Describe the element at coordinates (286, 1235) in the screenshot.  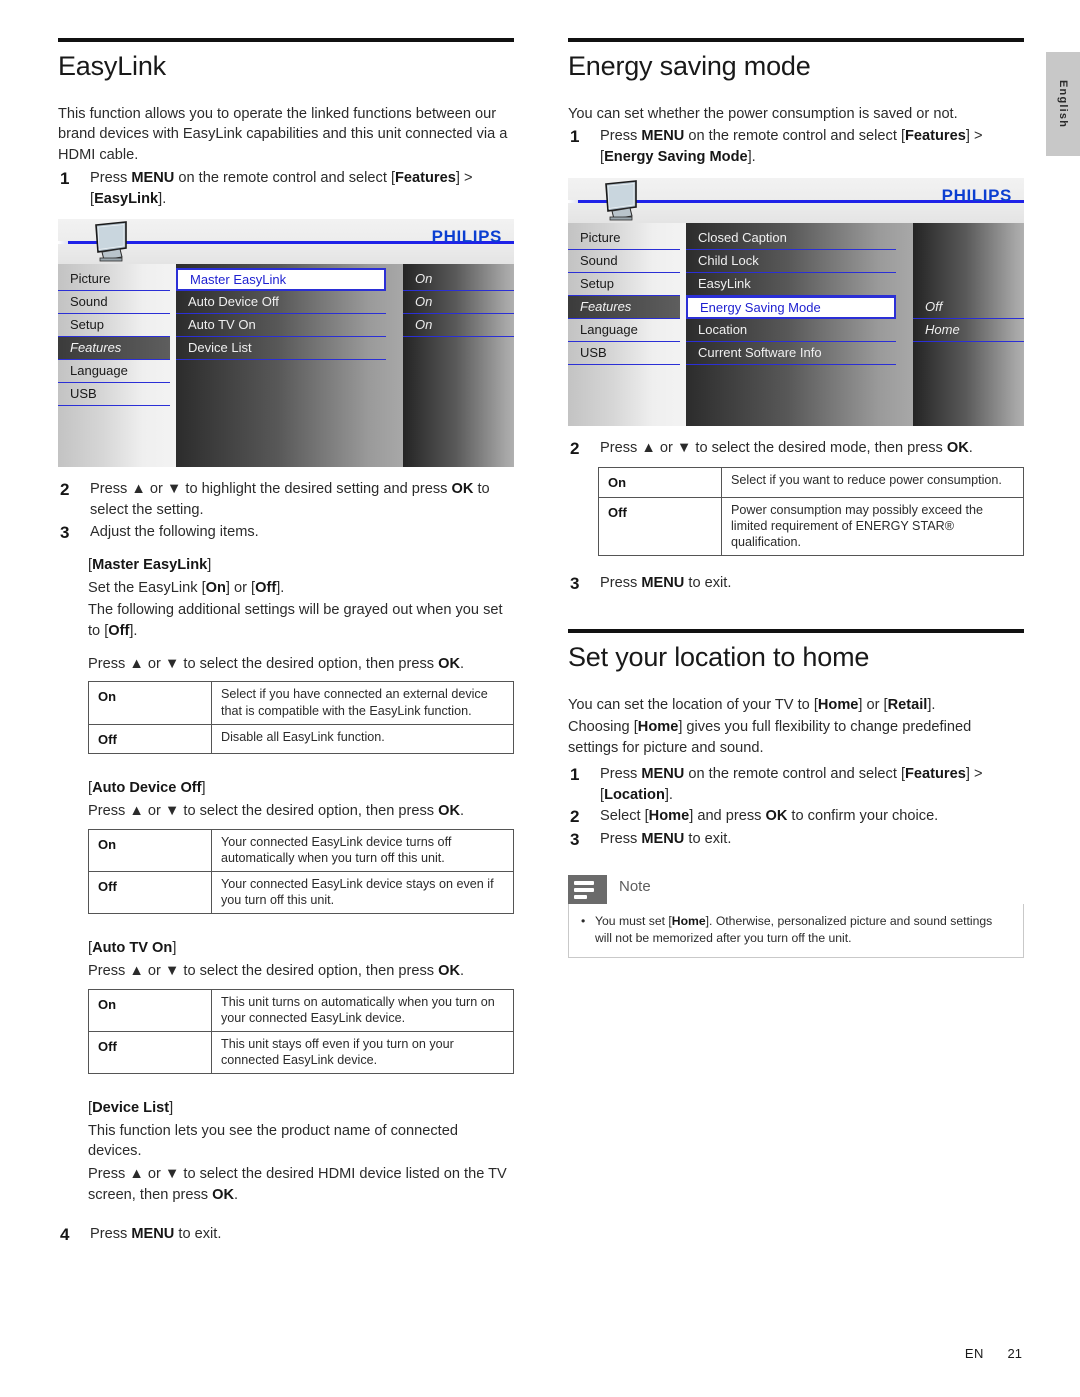
I see `easylink-step-4: 4 Press MENU to exit.` at that location.